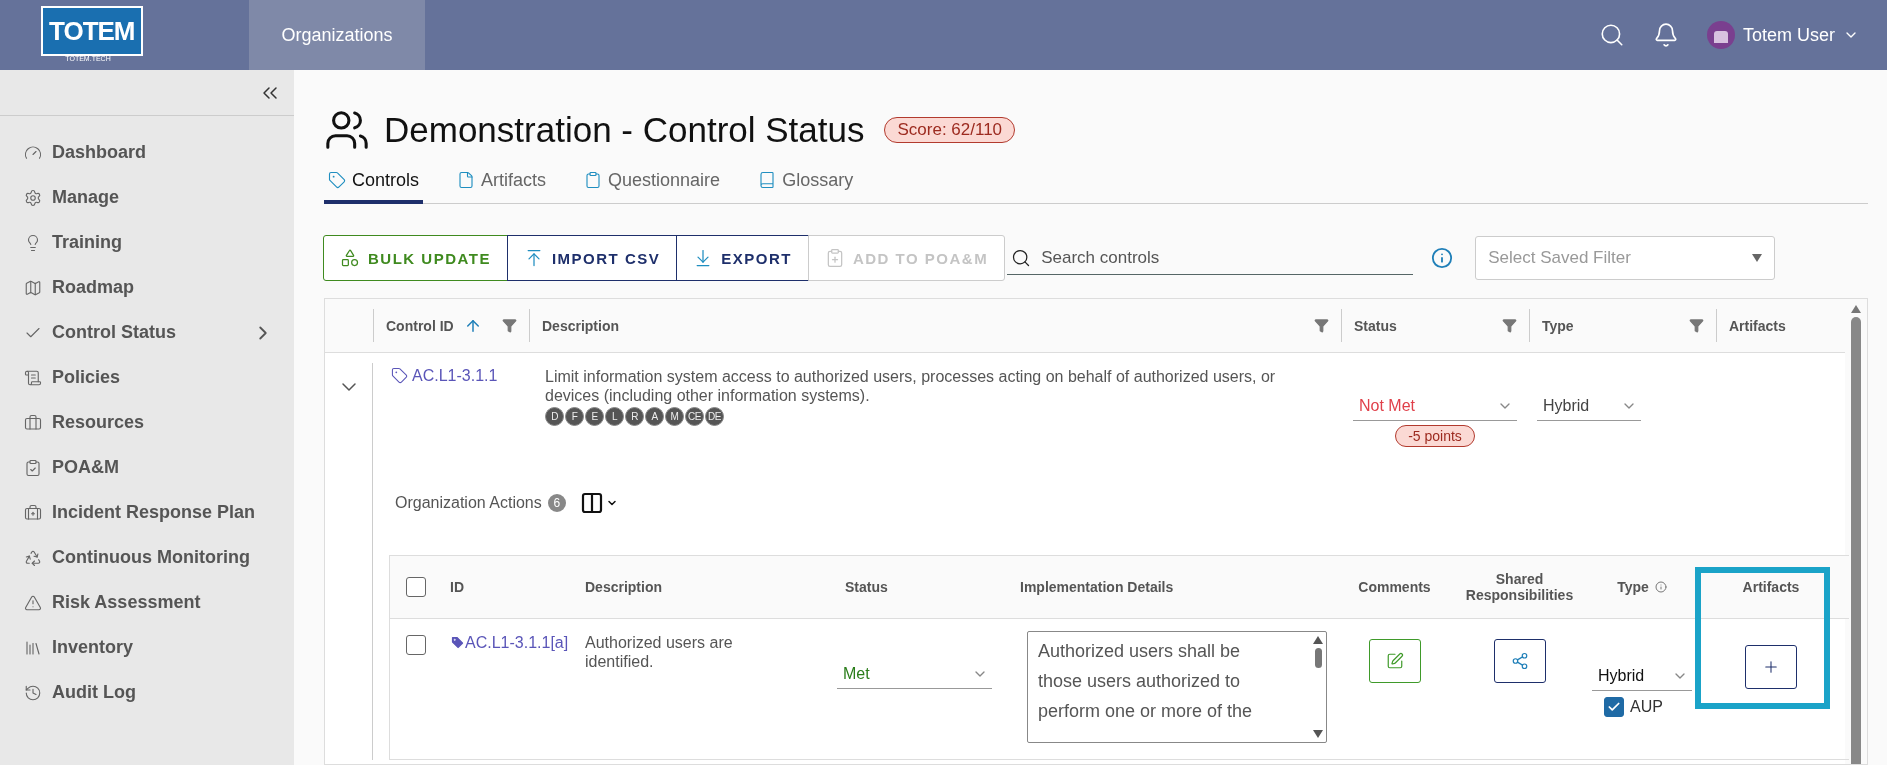 Image resolution: width=1887 pixels, height=765 pixels. What do you see at coordinates (416, 587) in the screenshot?
I see `select-all-checkbox` at bounding box center [416, 587].